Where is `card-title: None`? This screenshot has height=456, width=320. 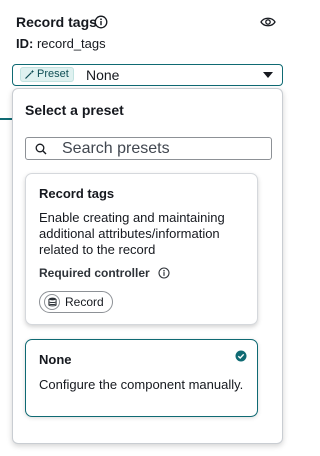 card-title: None is located at coordinates (55, 359).